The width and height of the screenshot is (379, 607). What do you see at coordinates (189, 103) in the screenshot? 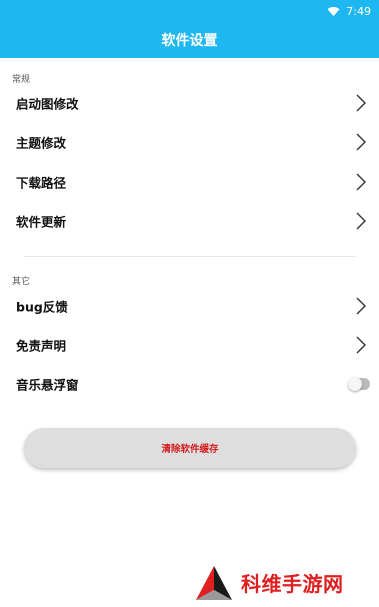
I see `row-startup-image: 启动图修改` at bounding box center [189, 103].